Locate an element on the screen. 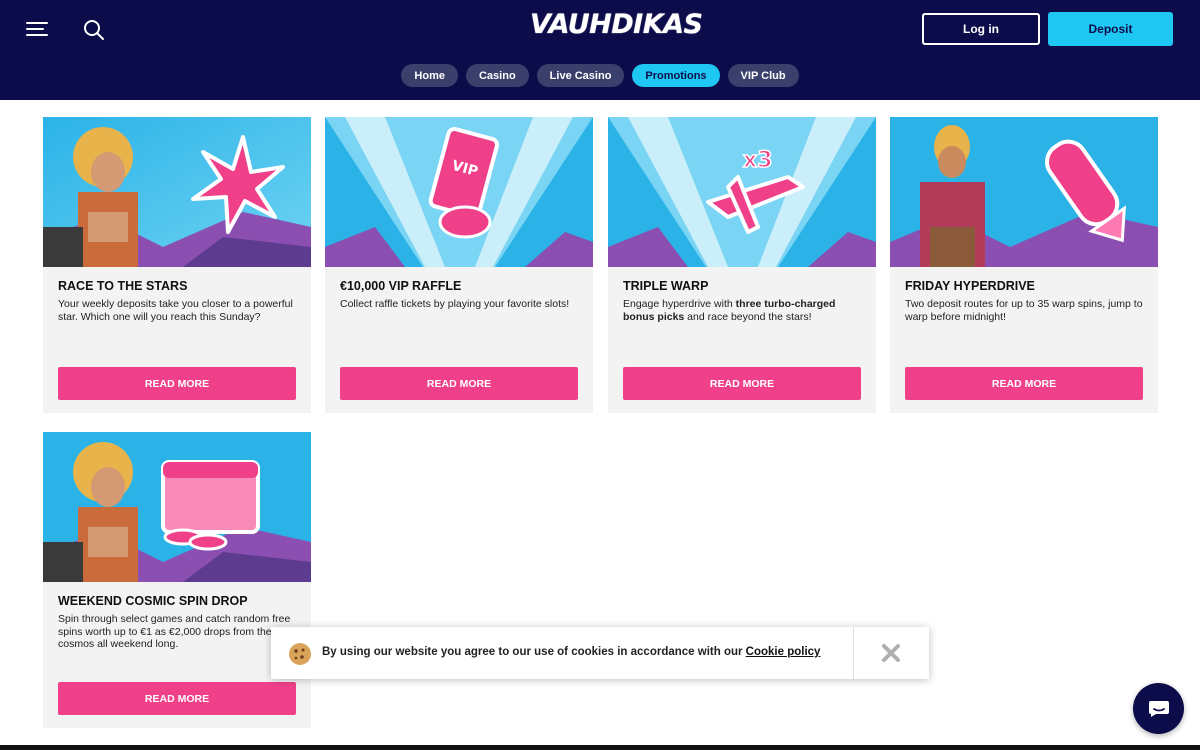 This screenshot has height=750, width=1200. close-icon is located at coordinates (891, 653).